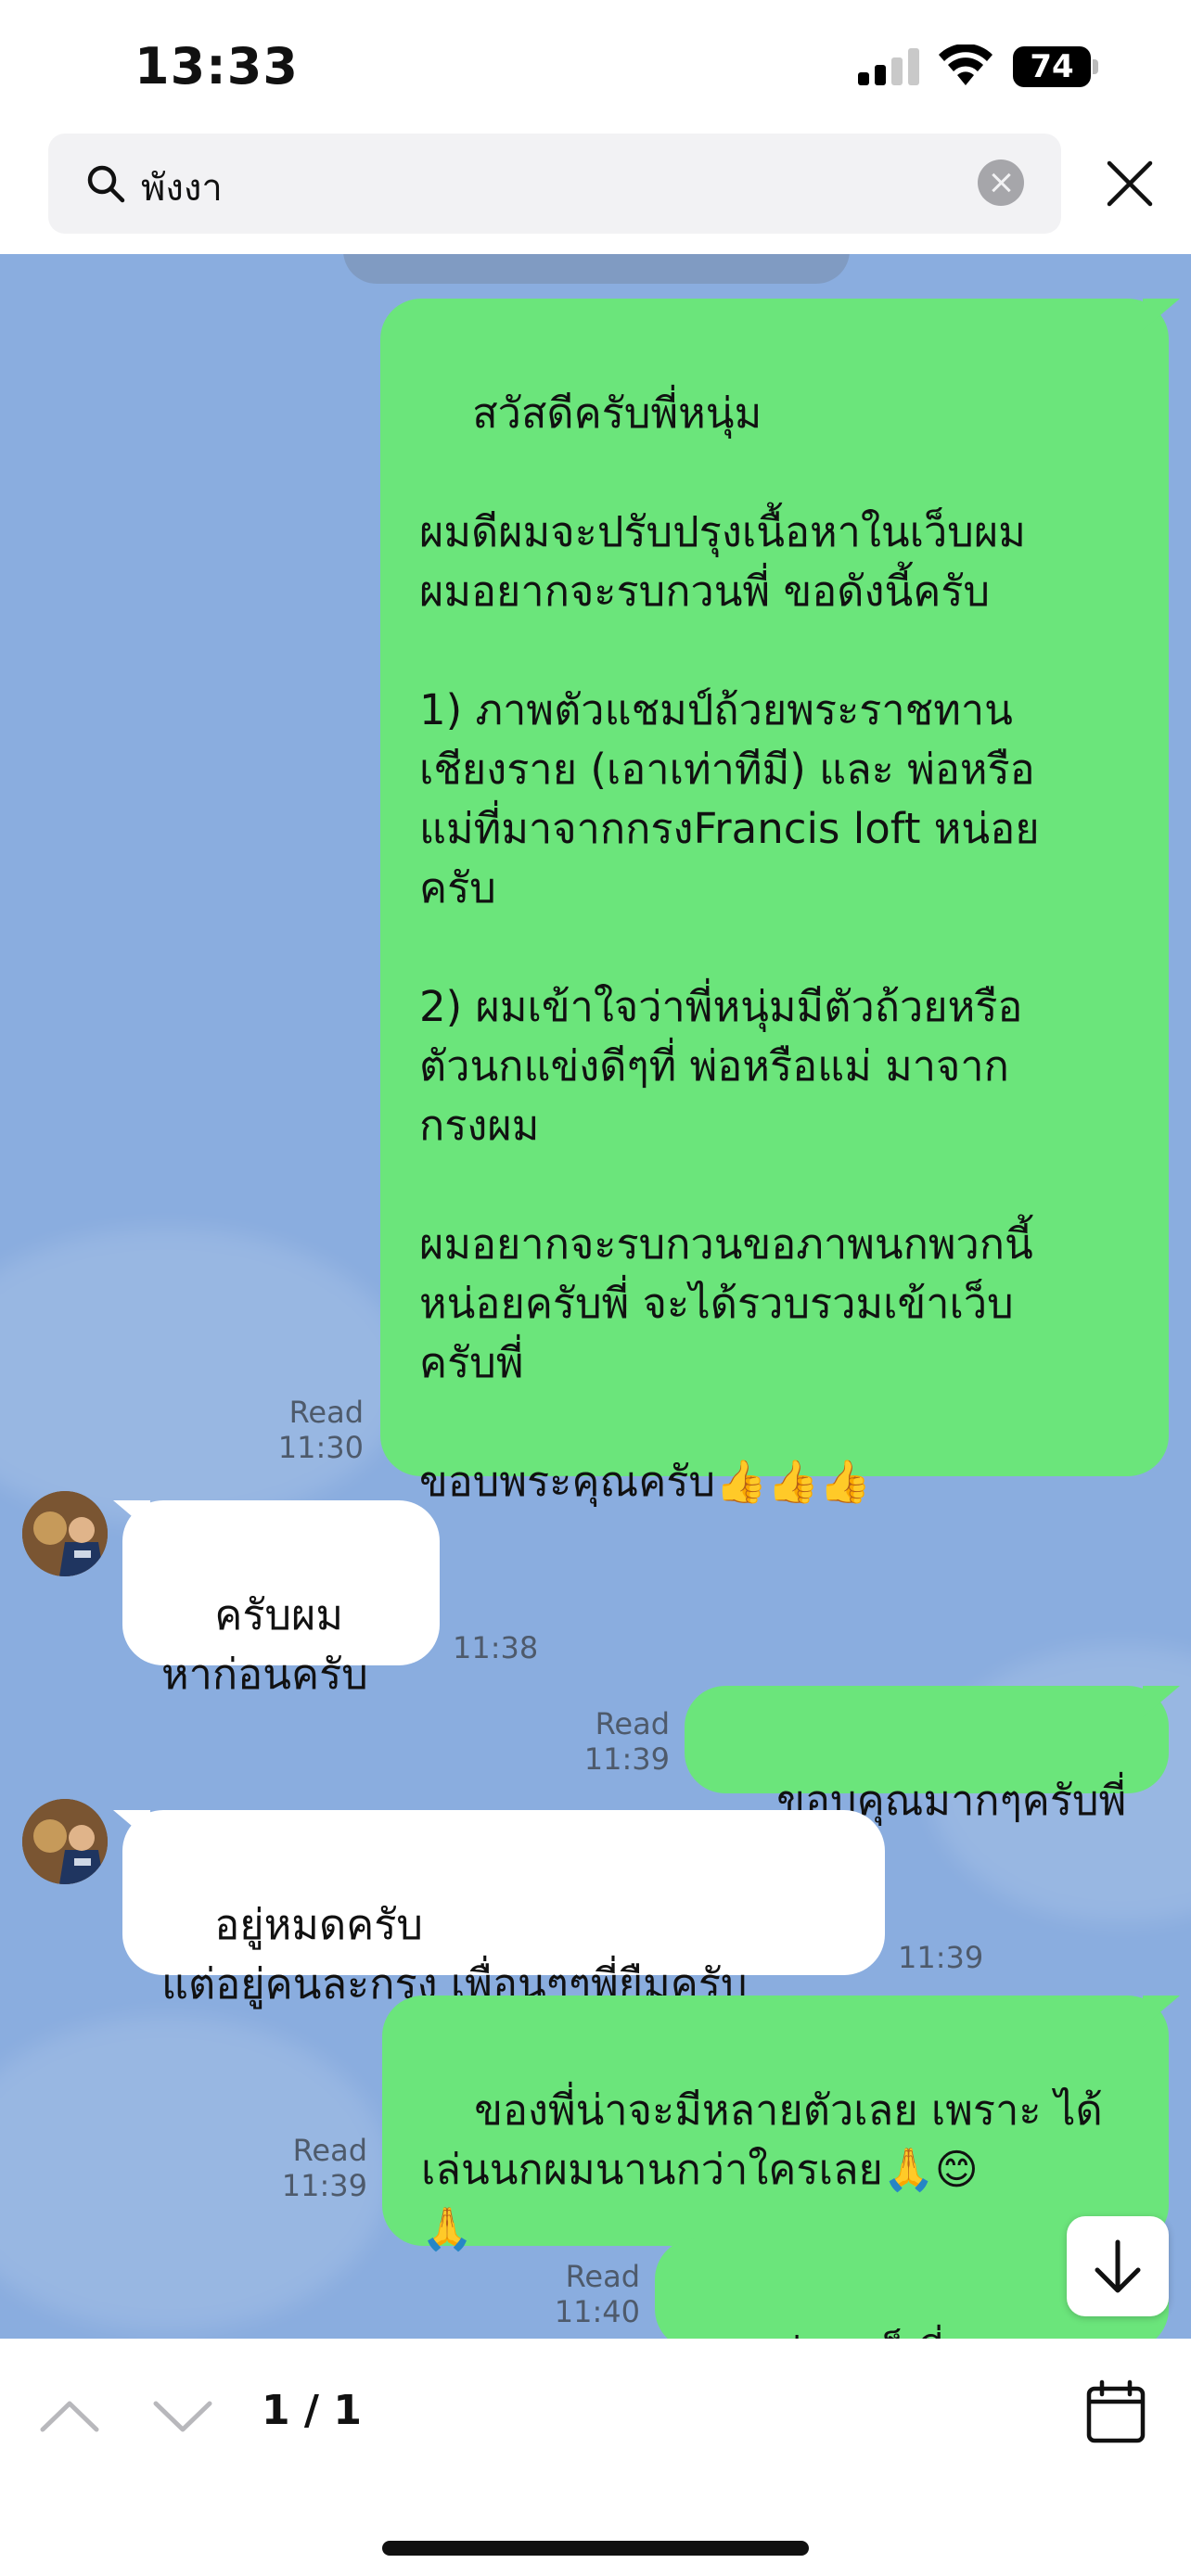 The height and width of the screenshot is (2576, 1191). Describe the element at coordinates (927, 1755) in the screenshot. I see `message-bubble-outgoing: ขอบคุณมากๆครับพี่` at that location.